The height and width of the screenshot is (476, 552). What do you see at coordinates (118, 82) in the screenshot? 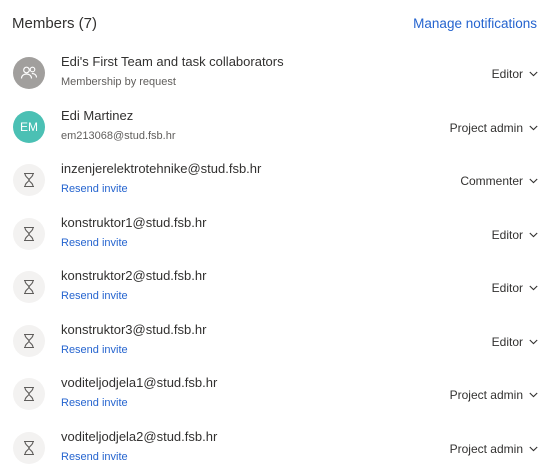
I see `member-subtitle: Membership by request` at bounding box center [118, 82].